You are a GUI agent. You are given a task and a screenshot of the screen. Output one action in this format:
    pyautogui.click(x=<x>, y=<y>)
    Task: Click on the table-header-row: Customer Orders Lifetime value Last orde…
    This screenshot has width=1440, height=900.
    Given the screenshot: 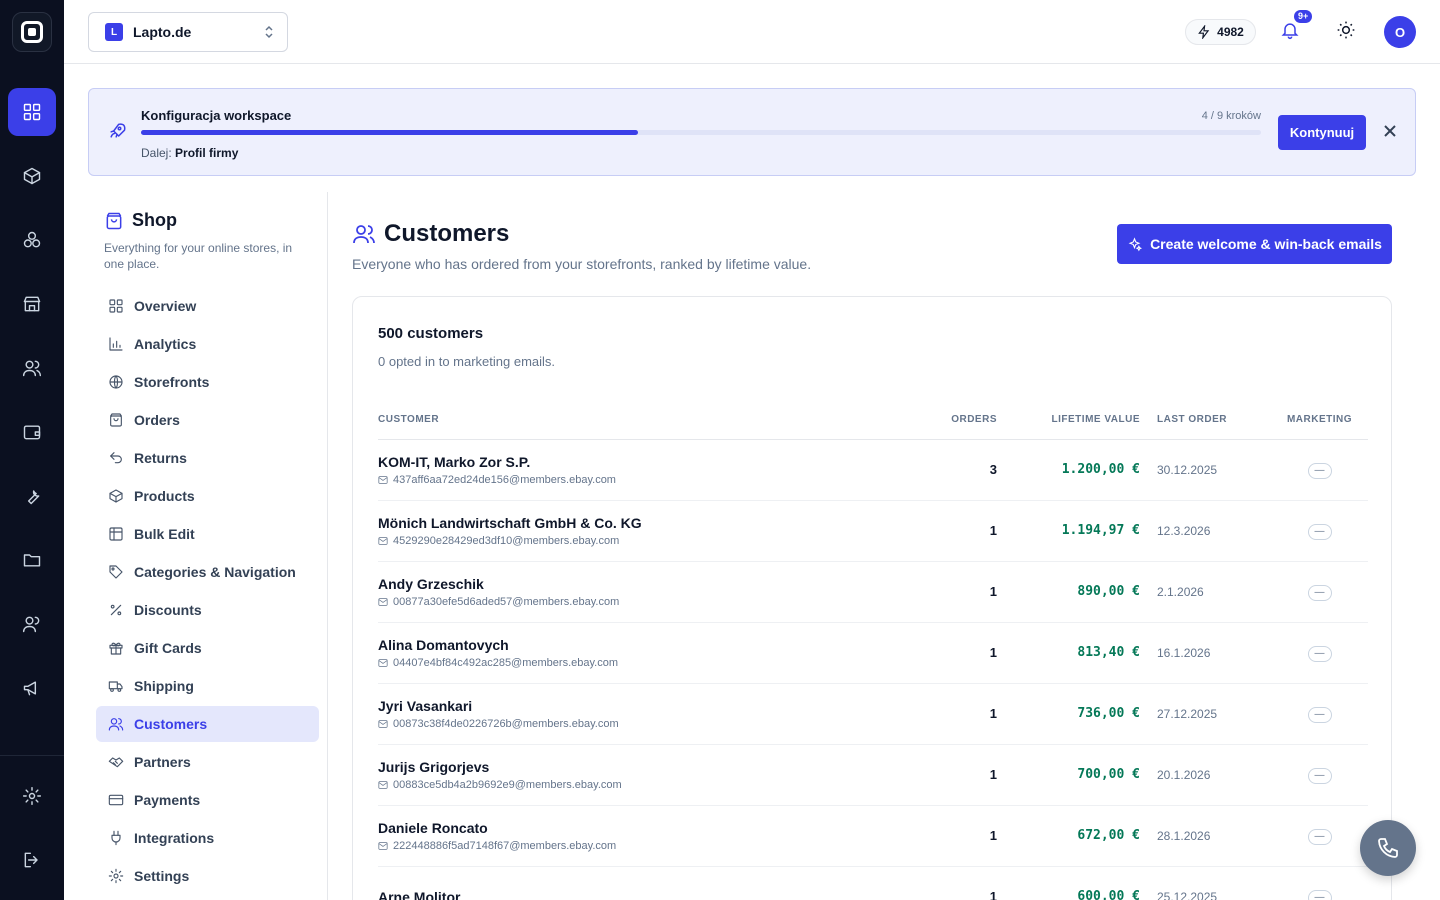 What is the action you would take?
    pyautogui.click(x=873, y=420)
    